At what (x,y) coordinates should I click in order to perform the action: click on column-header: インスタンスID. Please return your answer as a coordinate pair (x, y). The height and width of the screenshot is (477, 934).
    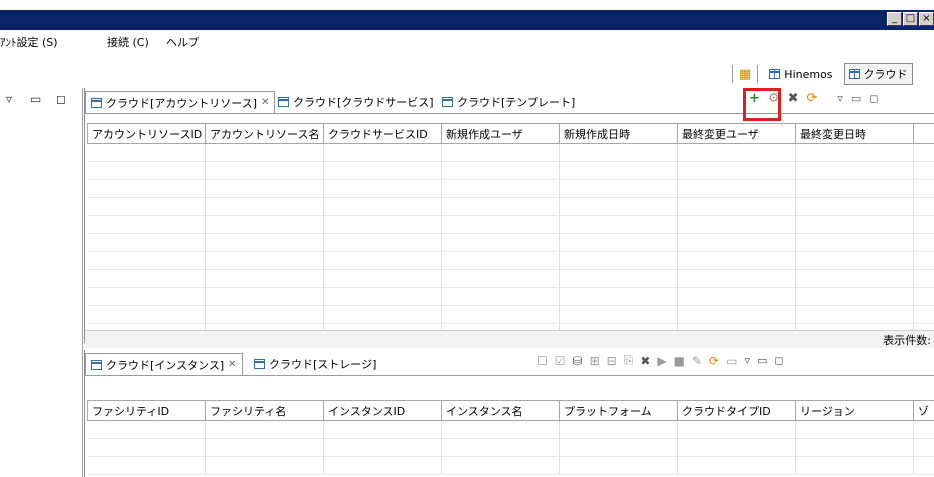
    Looking at the image, I should click on (382, 410).